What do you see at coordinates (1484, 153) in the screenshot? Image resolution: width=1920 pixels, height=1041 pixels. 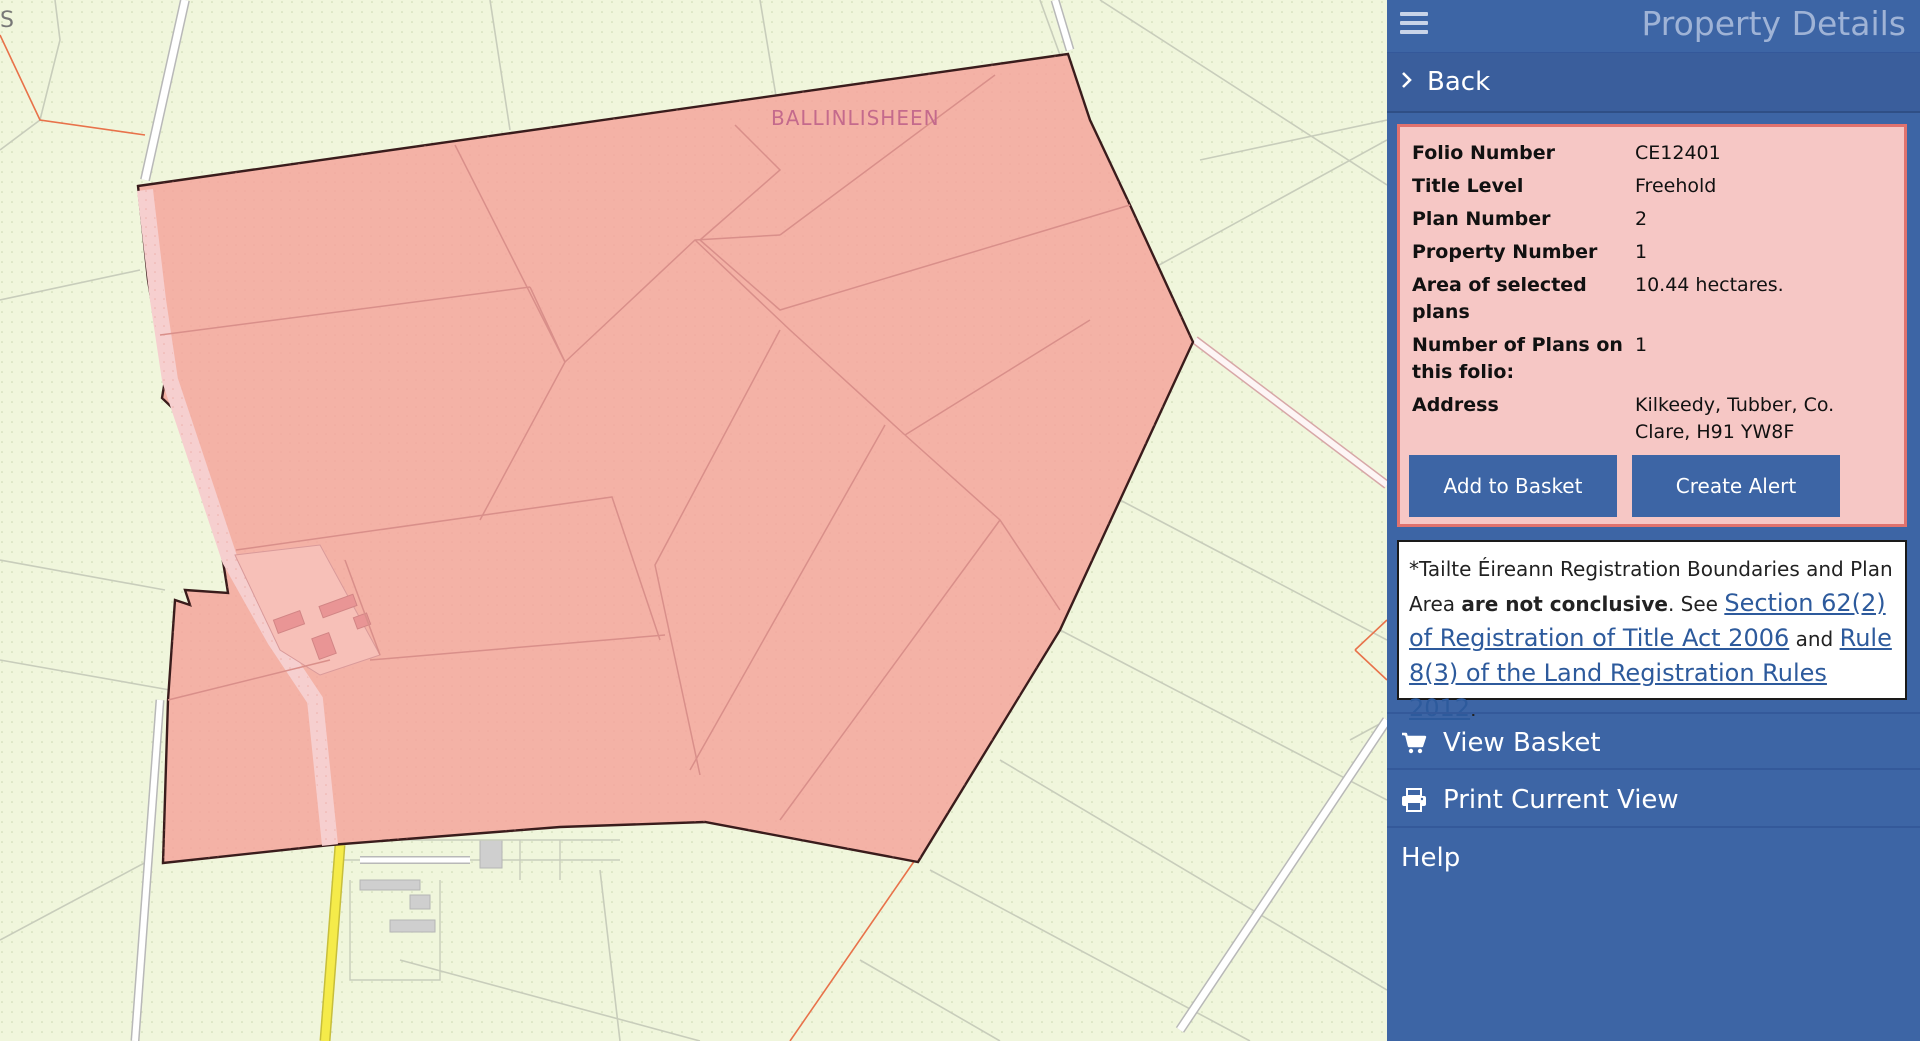 I see `folio-number-label: Folio Number` at bounding box center [1484, 153].